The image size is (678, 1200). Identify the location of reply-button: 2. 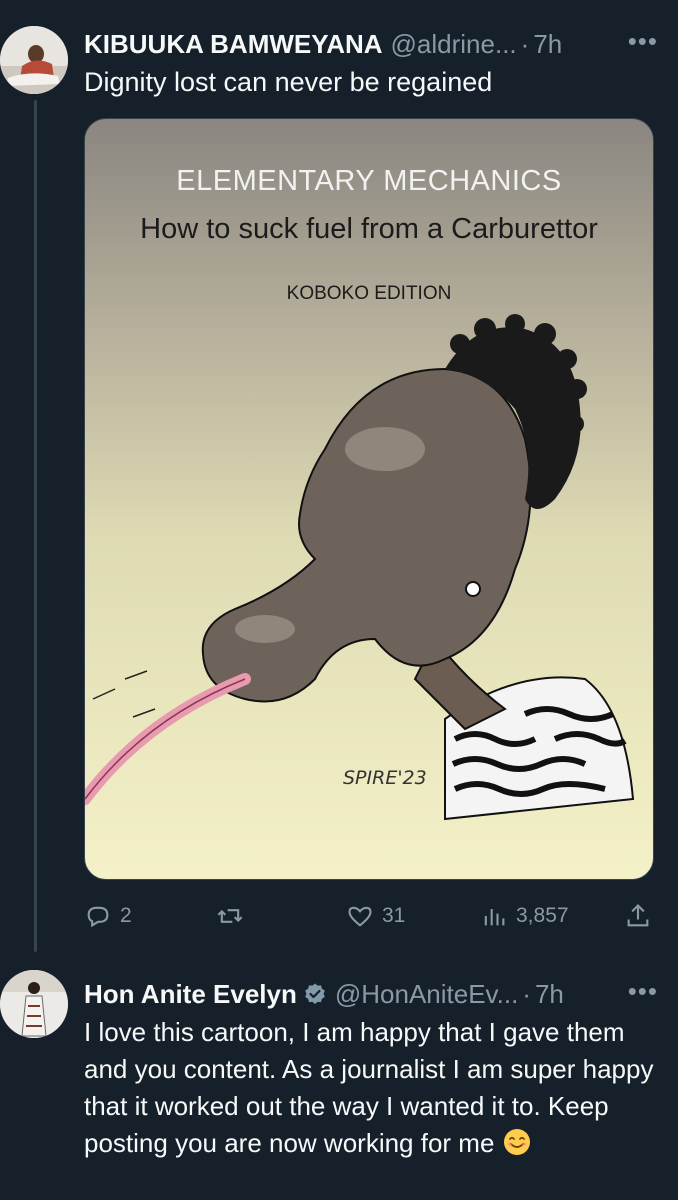
(108, 916).